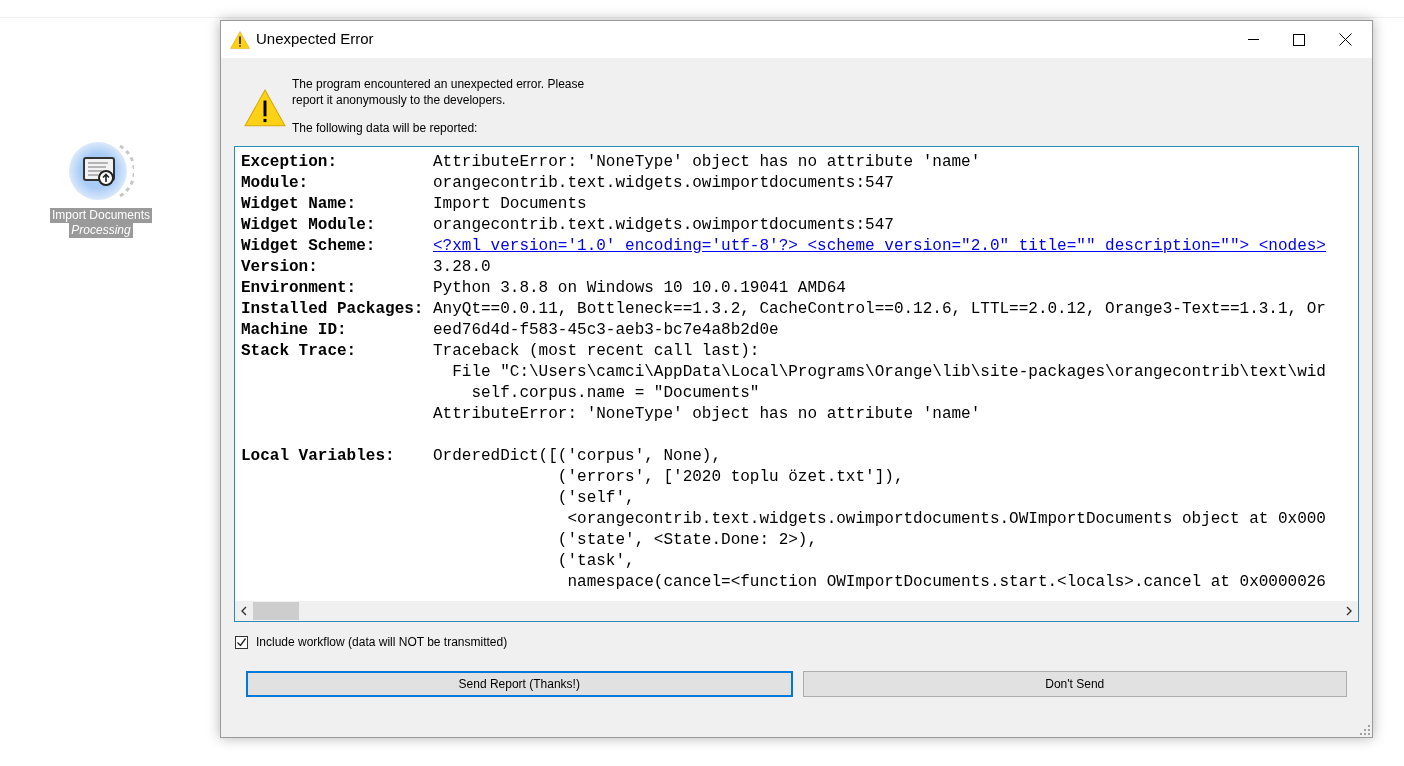  What do you see at coordinates (275, 183) in the screenshot?
I see `report-field-label: Module:` at bounding box center [275, 183].